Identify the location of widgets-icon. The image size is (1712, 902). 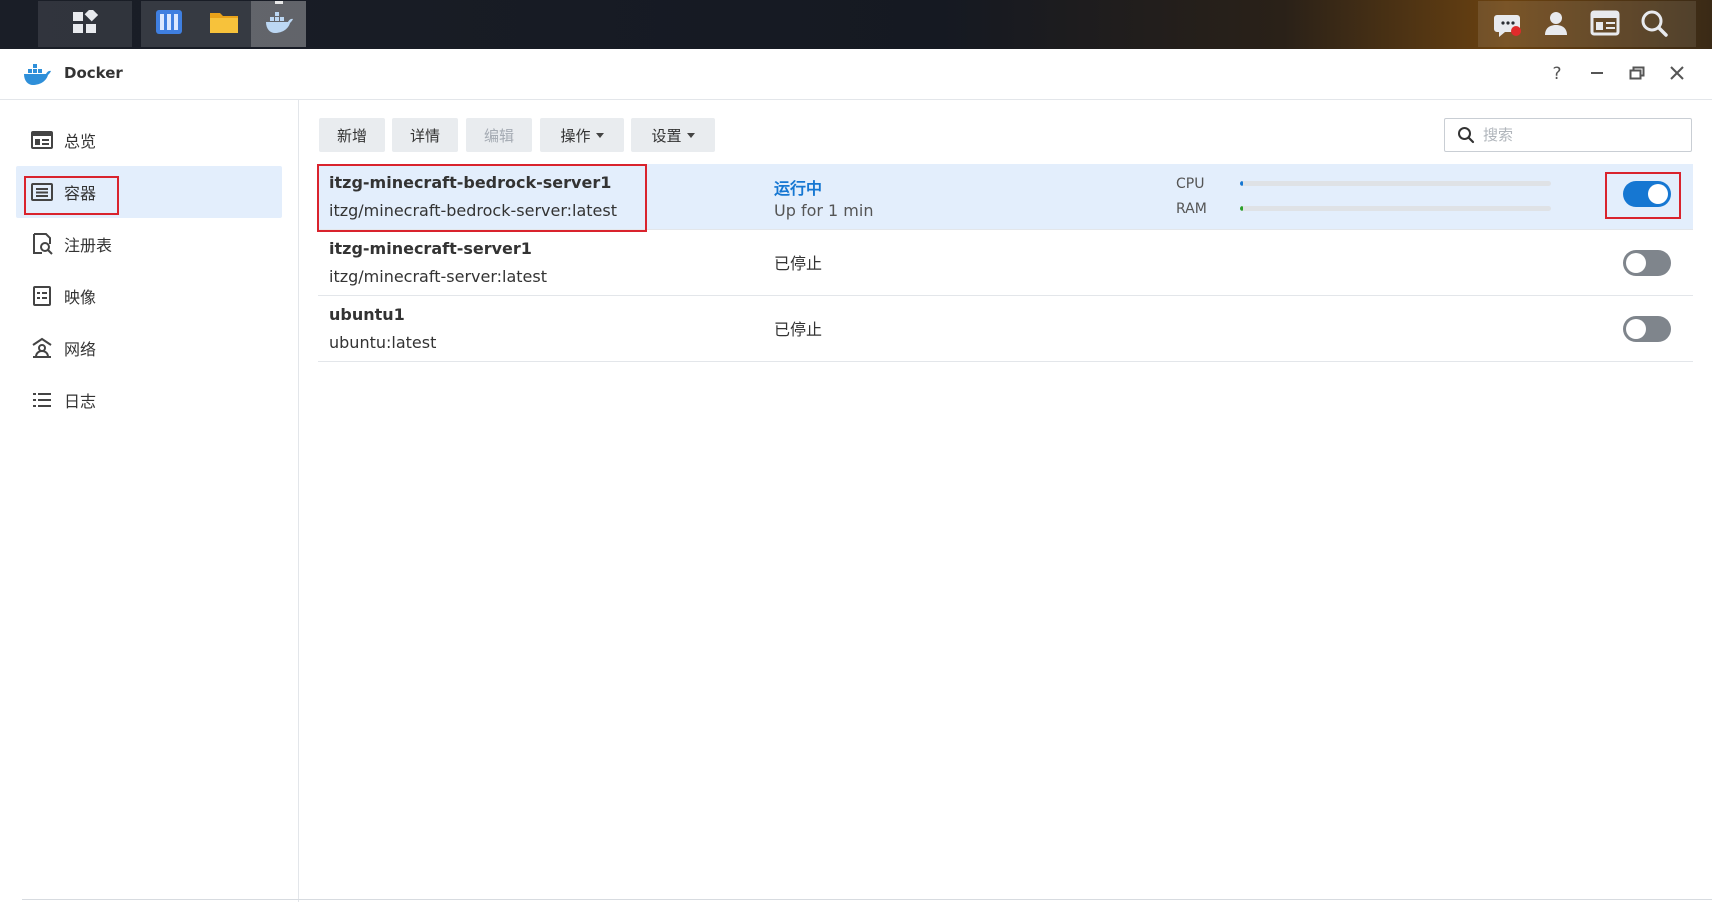
(1605, 25).